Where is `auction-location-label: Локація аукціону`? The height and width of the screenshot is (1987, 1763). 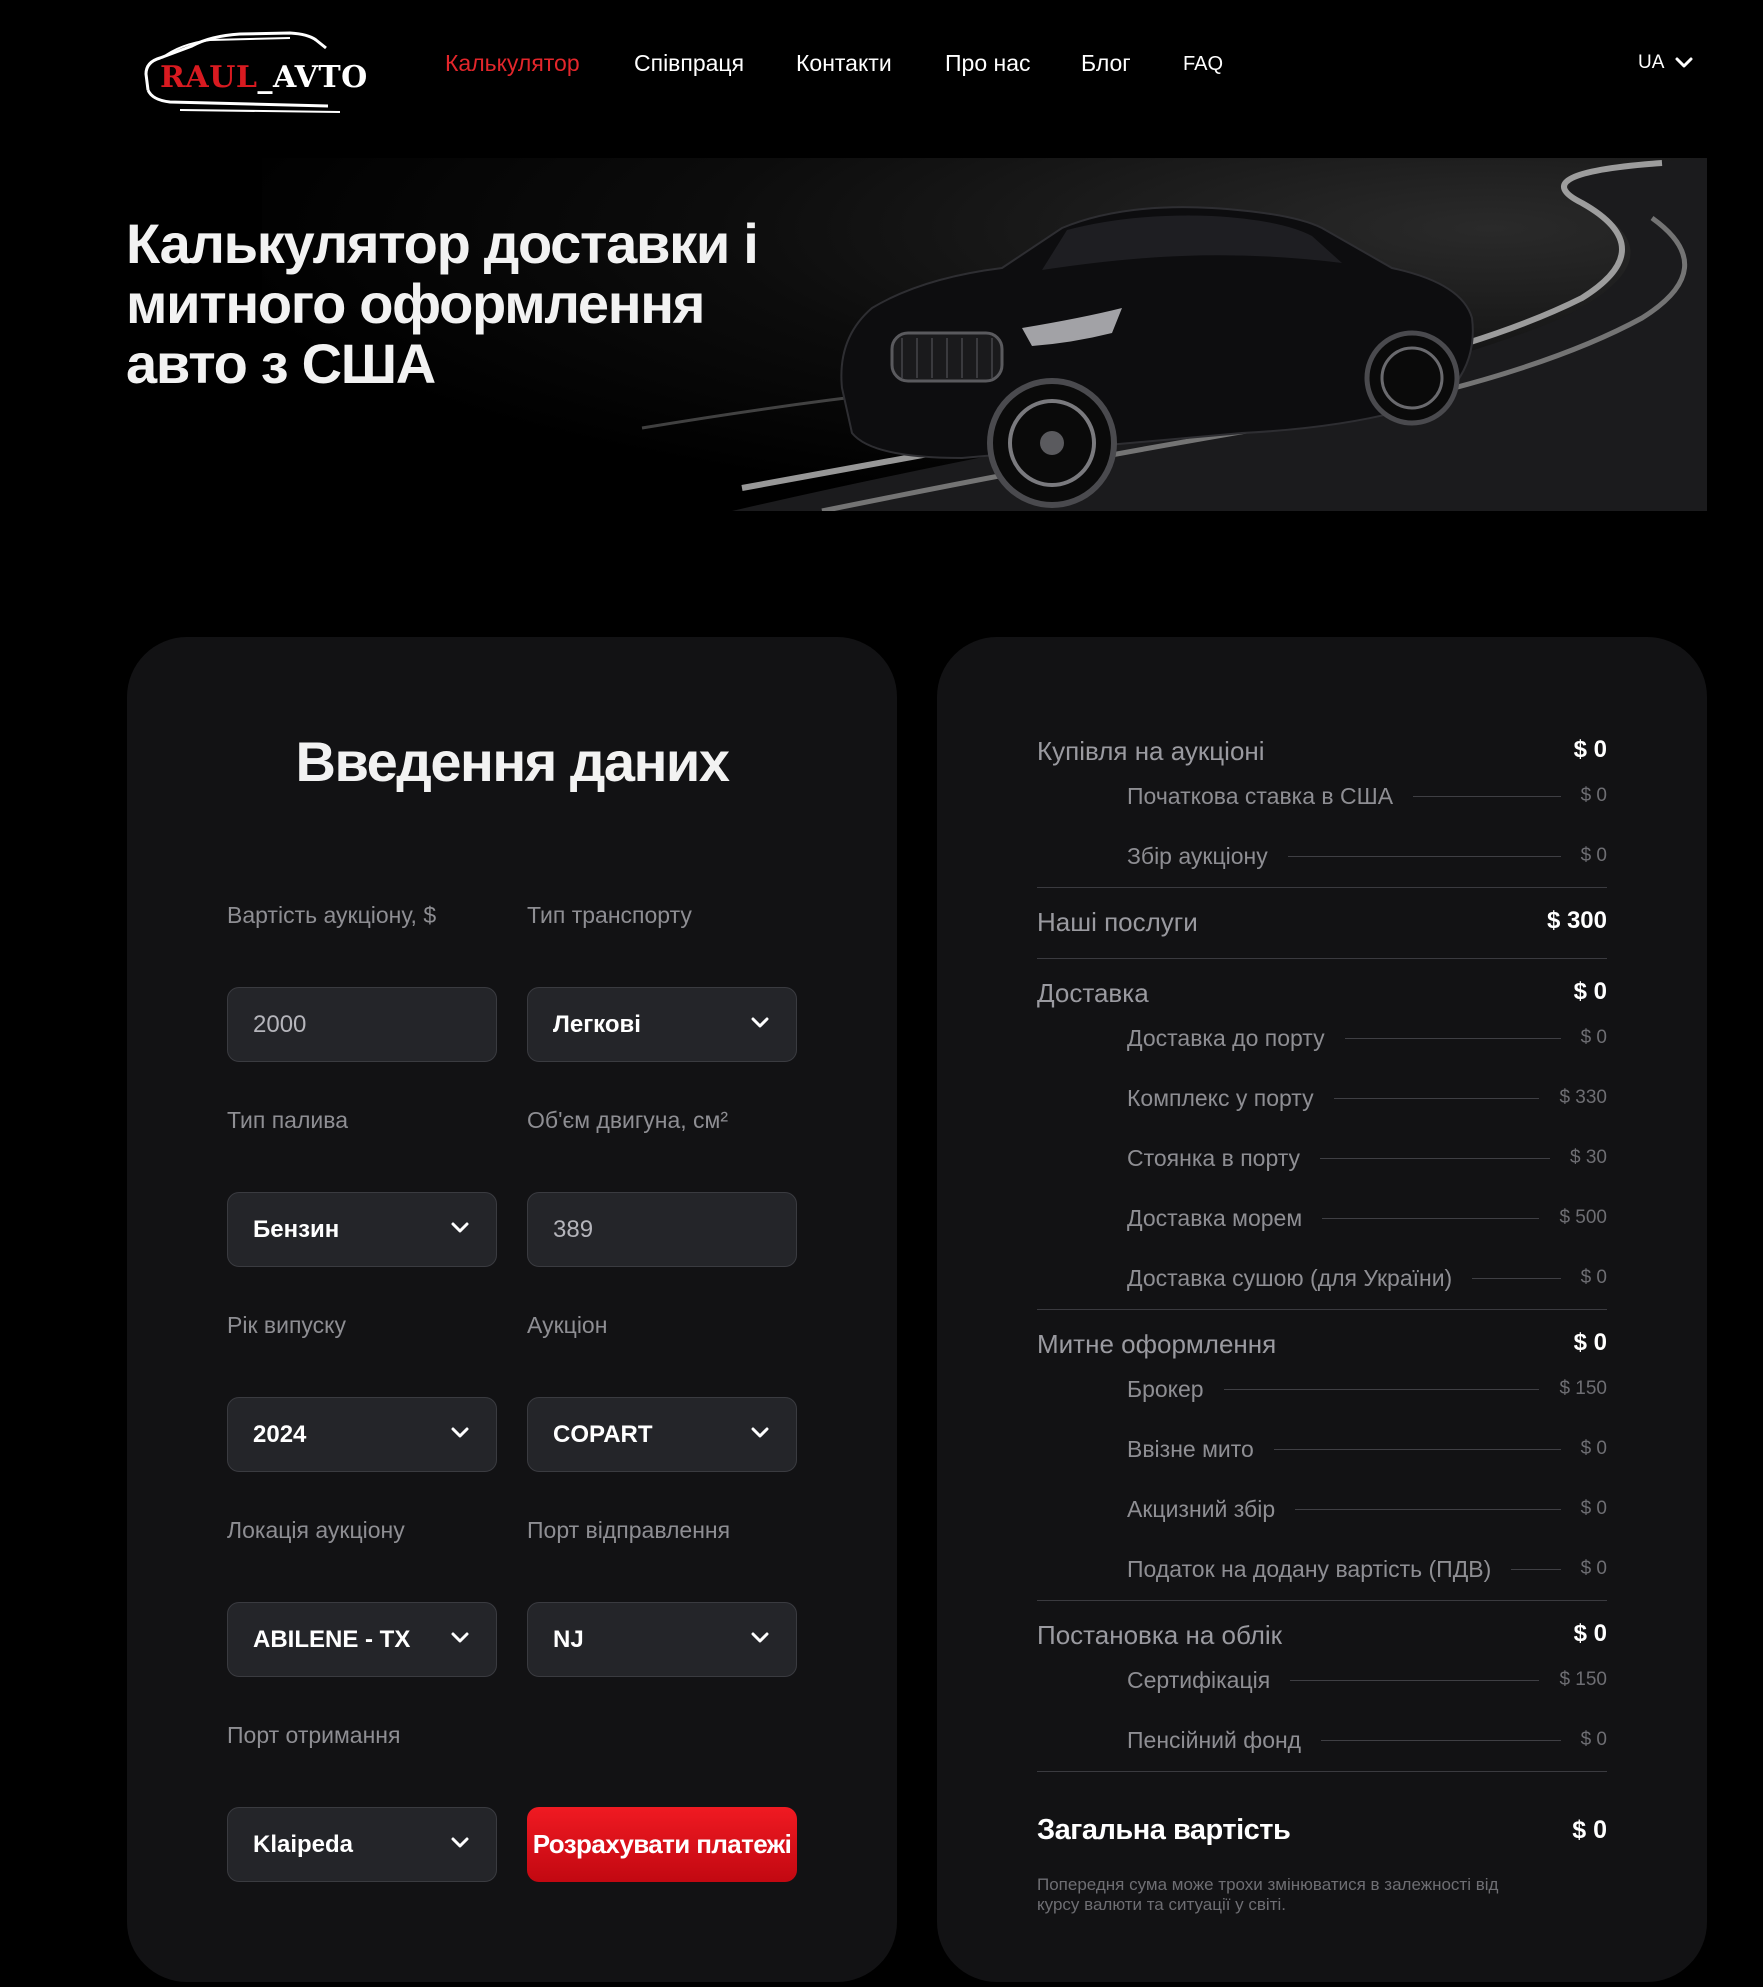 auction-location-label: Локація аукціону is located at coordinates (316, 1530).